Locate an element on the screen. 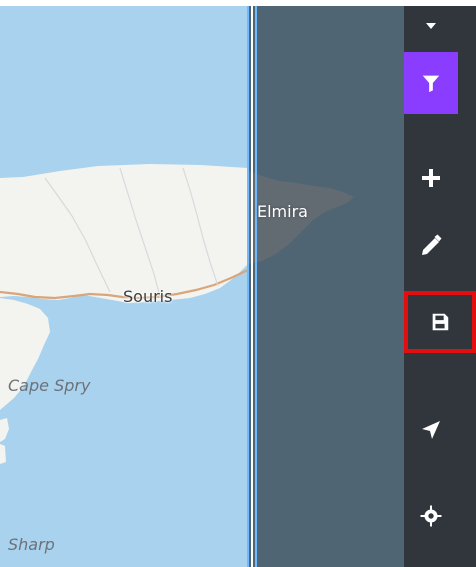 The height and width of the screenshot is (567, 476). plus-icon is located at coordinates (431, 178).